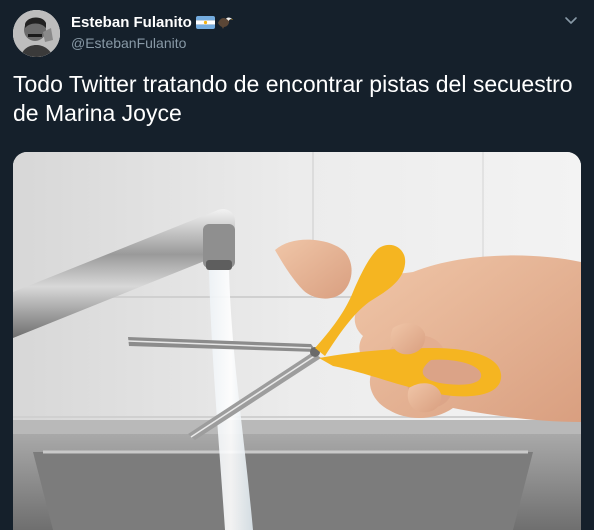  What do you see at coordinates (297, 33) in the screenshot?
I see `tweet-header: Esteban Fulanito @EstebanFulanito` at bounding box center [297, 33].